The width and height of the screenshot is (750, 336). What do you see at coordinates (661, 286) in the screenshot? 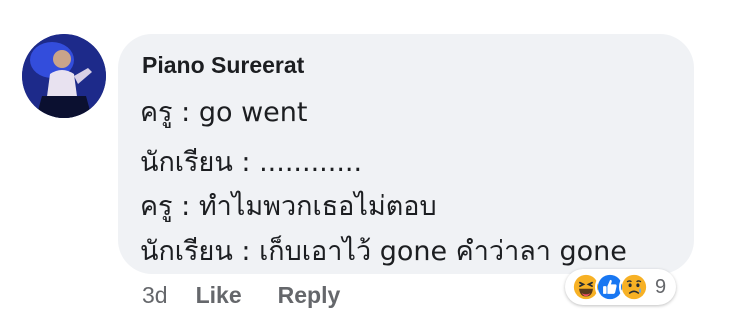
I see `reaction-count: 9` at bounding box center [661, 286].